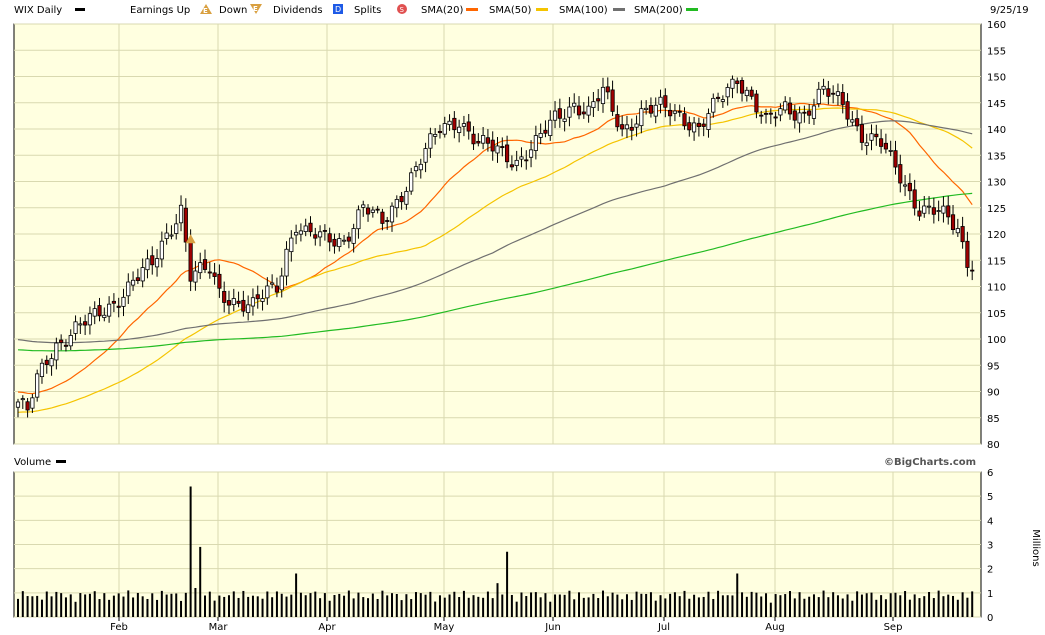 The width and height of the screenshot is (1045, 635). Describe the element at coordinates (993, 445) in the screenshot. I see `price-tick-label: 80` at that location.